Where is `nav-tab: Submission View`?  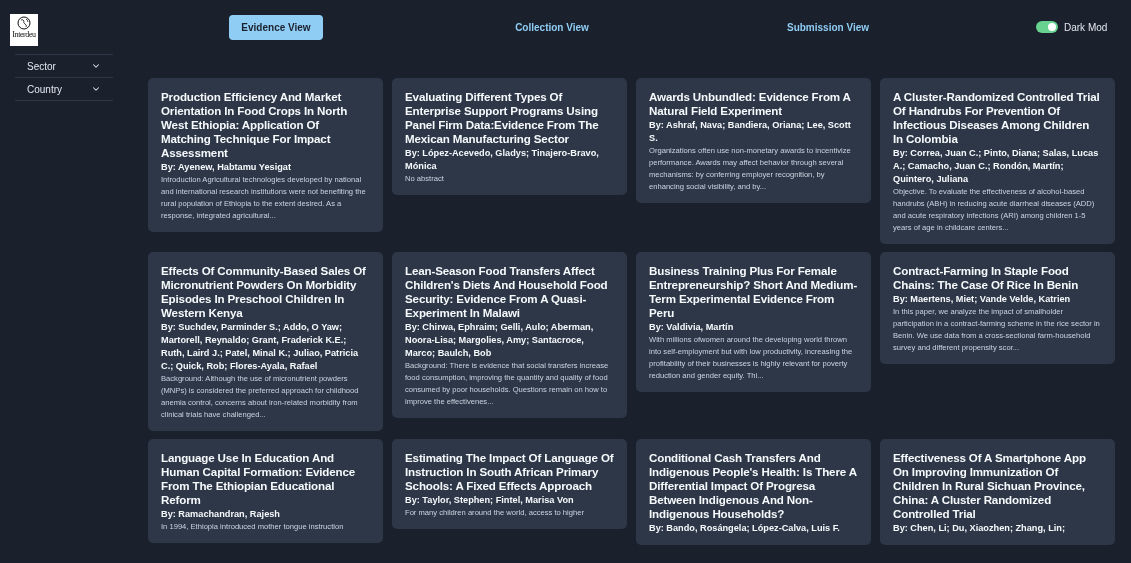
nav-tab: Submission View is located at coordinates (828, 27).